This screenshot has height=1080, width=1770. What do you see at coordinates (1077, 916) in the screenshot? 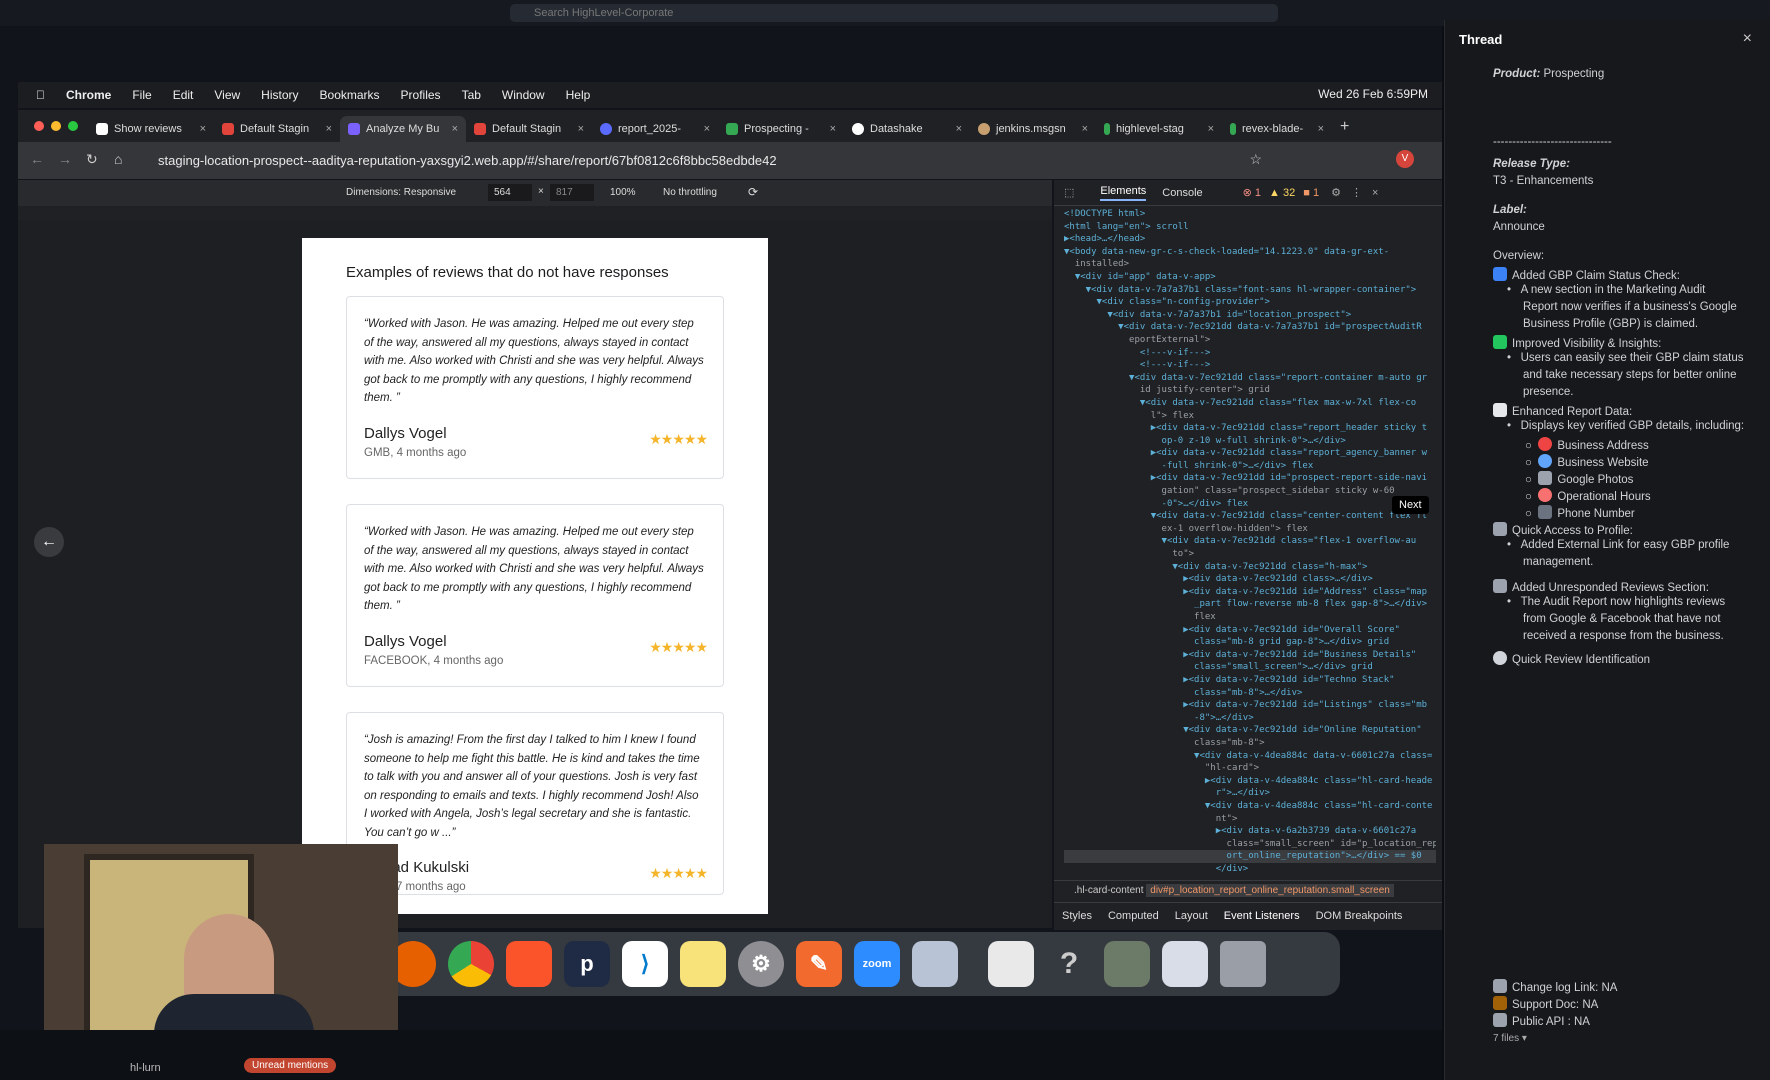
I see `tab-styles: Styles` at bounding box center [1077, 916].